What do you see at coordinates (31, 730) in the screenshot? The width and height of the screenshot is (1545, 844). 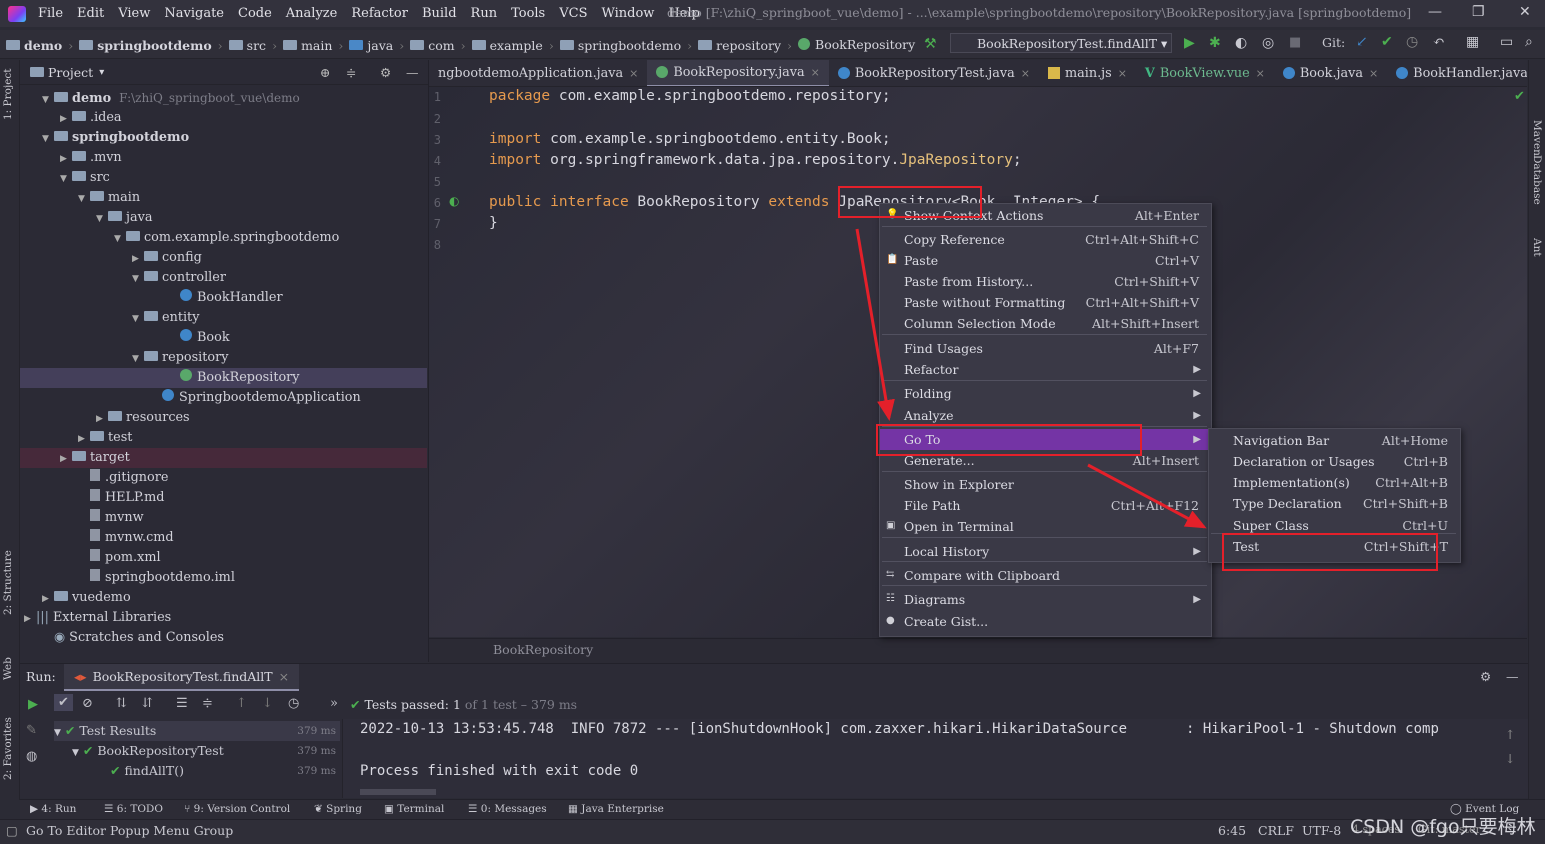 I see `pin-icon: ✎` at bounding box center [31, 730].